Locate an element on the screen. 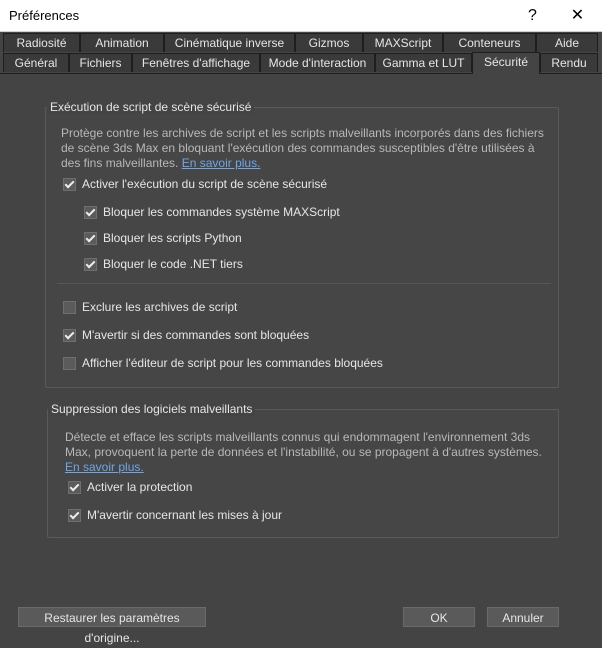 This screenshot has width=602, height=648. enable-protection-checkbox: Activer la protection is located at coordinates (130, 487).